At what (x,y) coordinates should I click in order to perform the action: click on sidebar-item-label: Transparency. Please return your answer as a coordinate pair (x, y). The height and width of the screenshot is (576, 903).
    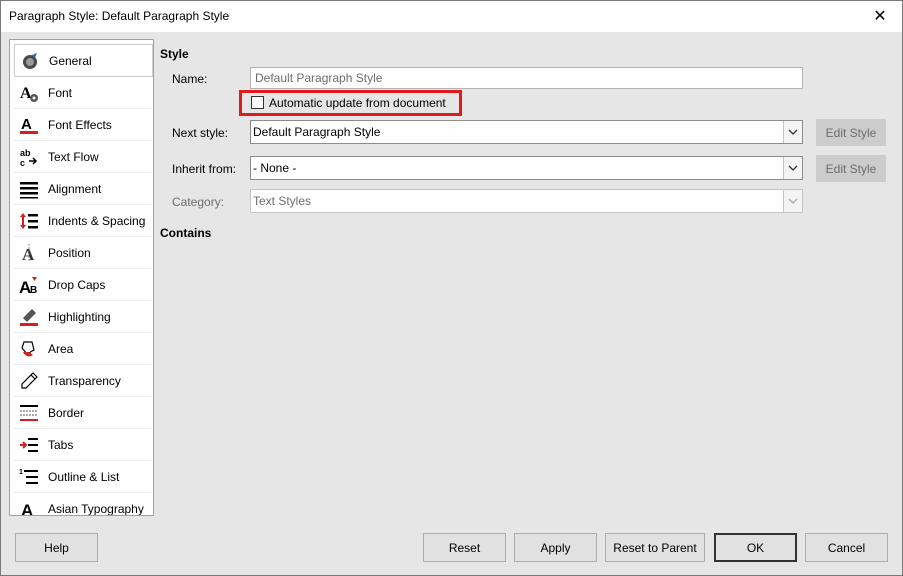
    Looking at the image, I should click on (84, 380).